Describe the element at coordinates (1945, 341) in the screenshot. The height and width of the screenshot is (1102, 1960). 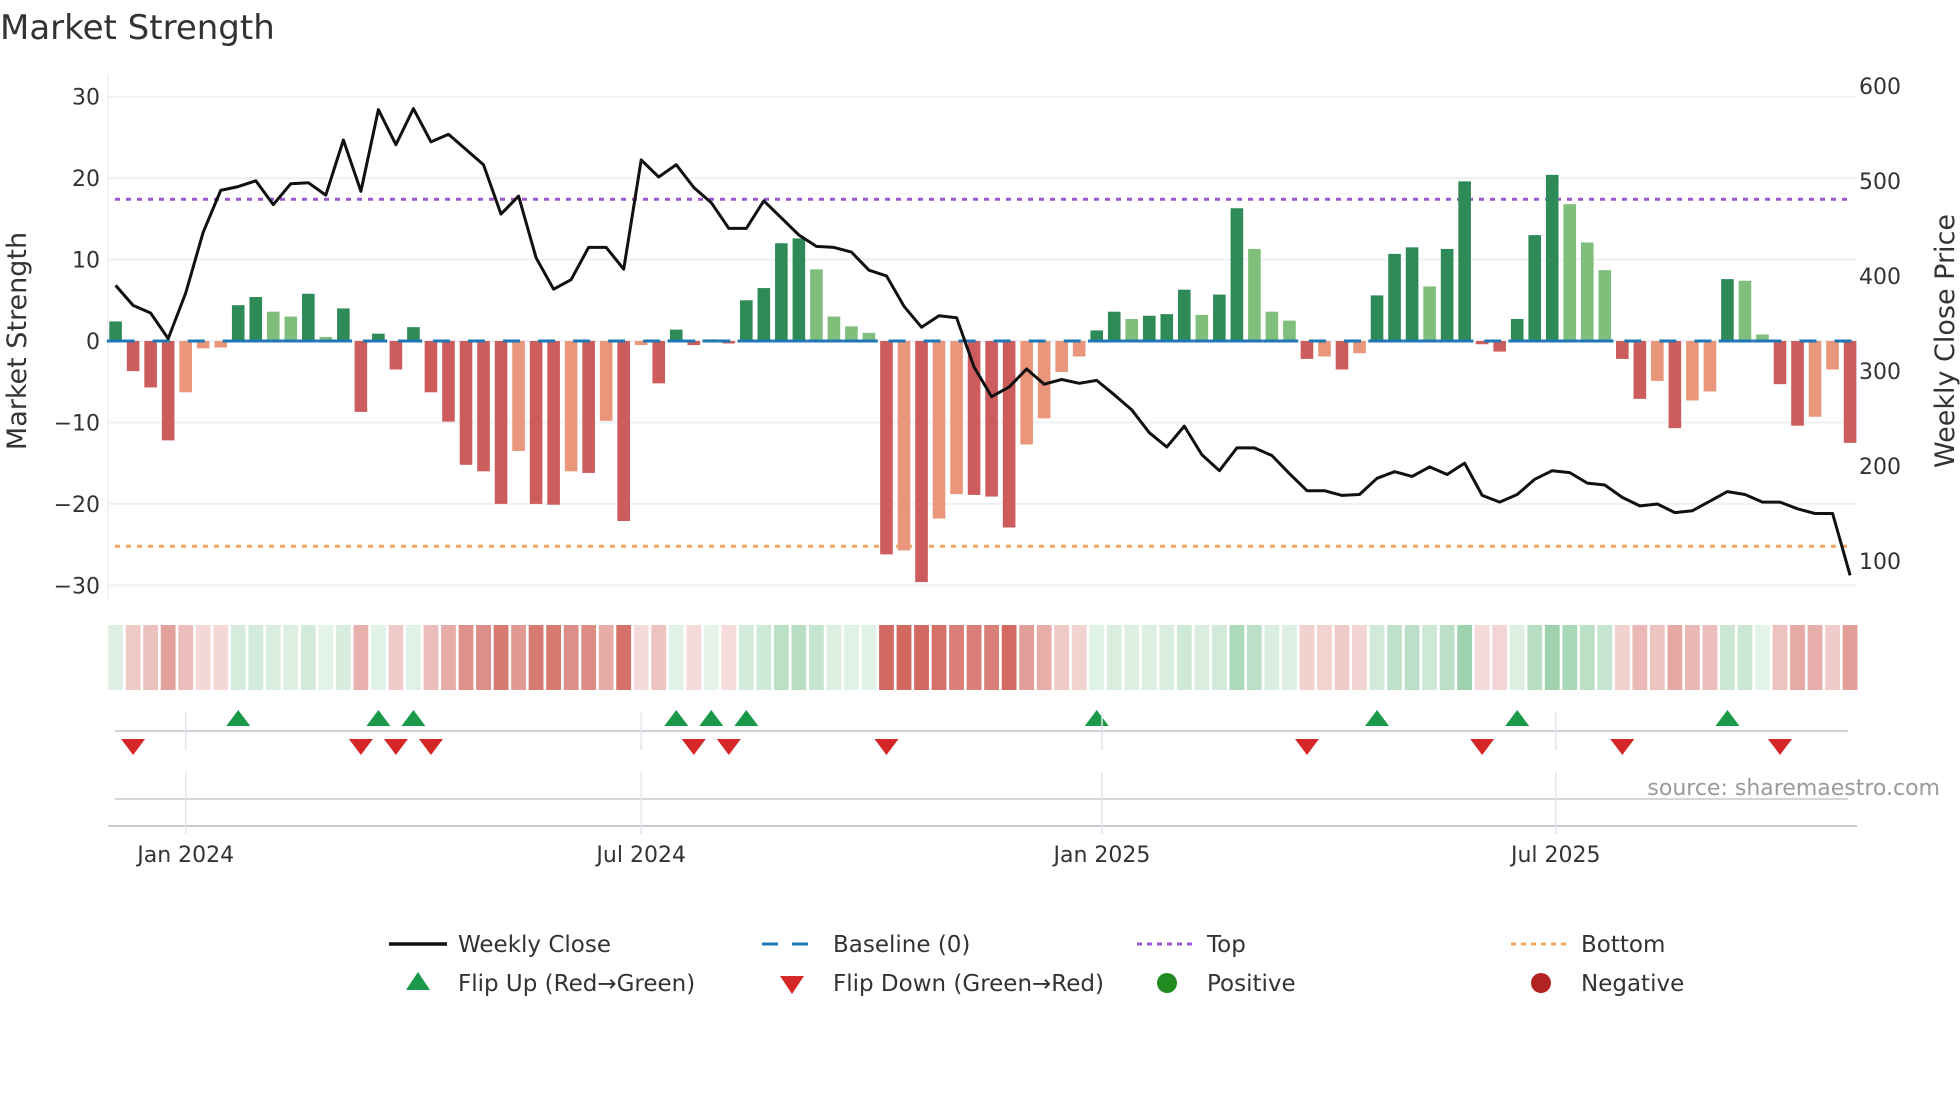
I see `right-axis-title: Weekly Close Price` at that location.